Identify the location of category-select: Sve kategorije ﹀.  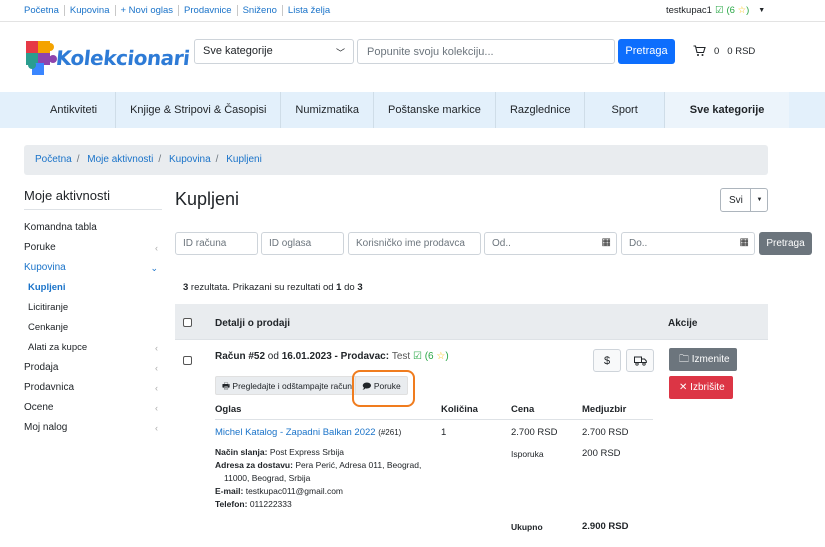
(274, 51).